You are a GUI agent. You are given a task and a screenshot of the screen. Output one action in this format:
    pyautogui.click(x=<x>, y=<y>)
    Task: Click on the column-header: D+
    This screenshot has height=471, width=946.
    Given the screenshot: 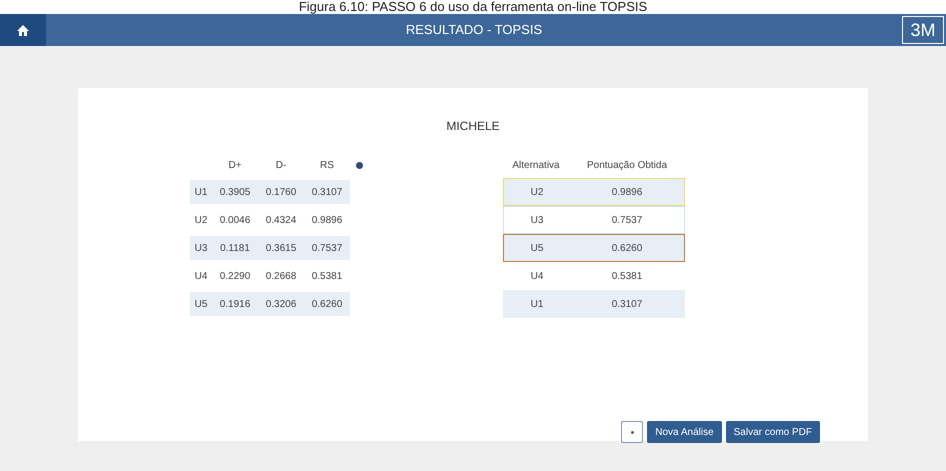 What is the action you would take?
    pyautogui.click(x=235, y=165)
    